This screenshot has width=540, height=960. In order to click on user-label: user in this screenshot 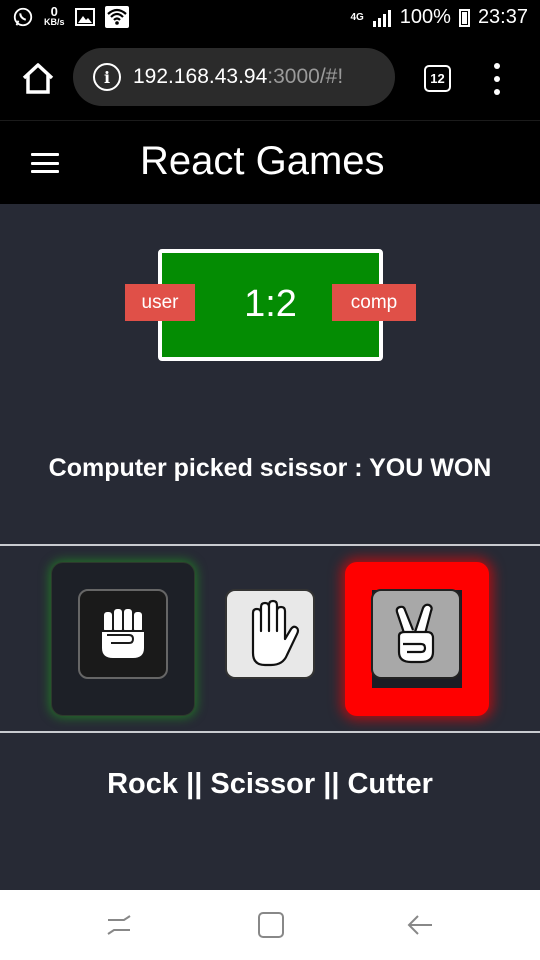, I will do `click(160, 302)`.